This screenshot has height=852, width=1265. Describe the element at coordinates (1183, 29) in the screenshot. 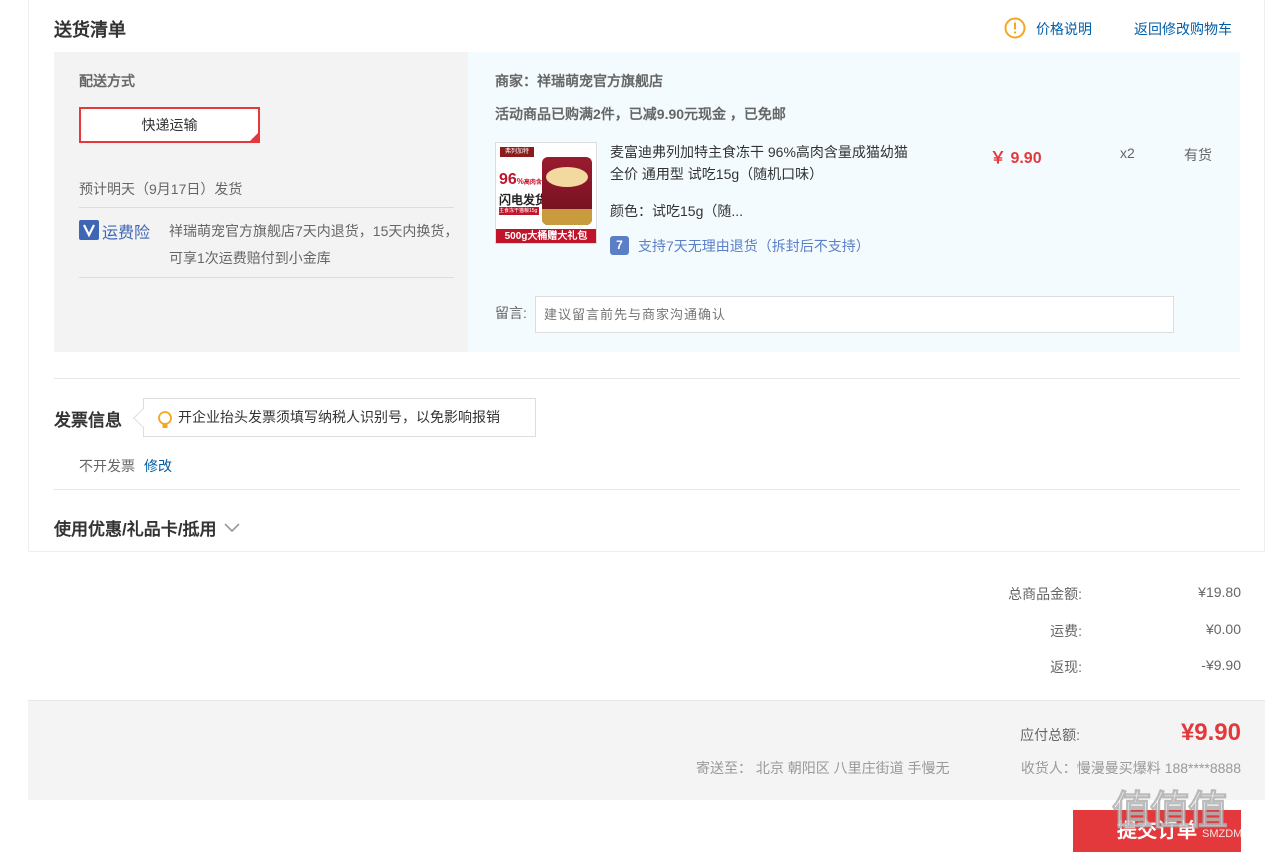

I see `back-to-cart-link: 返回修改购物车` at that location.